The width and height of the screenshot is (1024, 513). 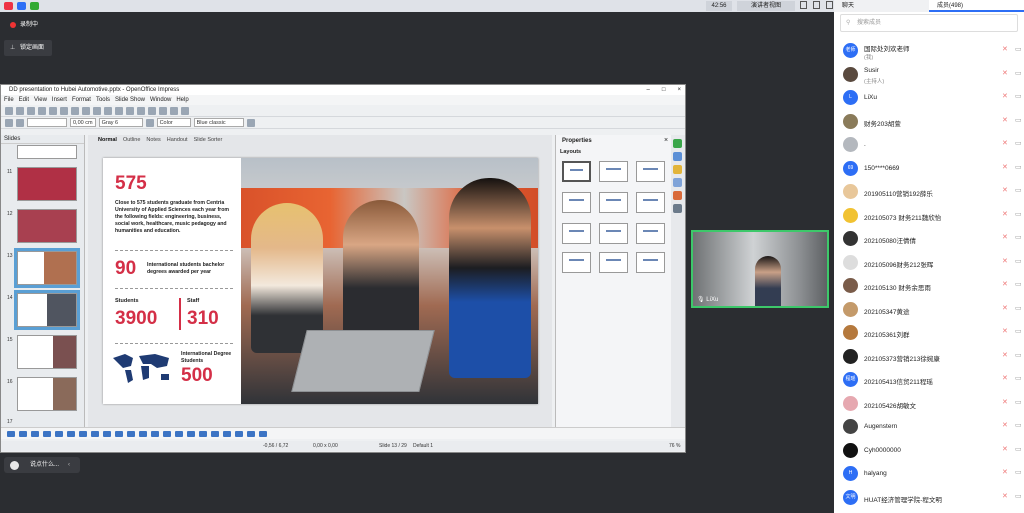 I want to click on tab-normal: Normal, so click(x=107, y=140).